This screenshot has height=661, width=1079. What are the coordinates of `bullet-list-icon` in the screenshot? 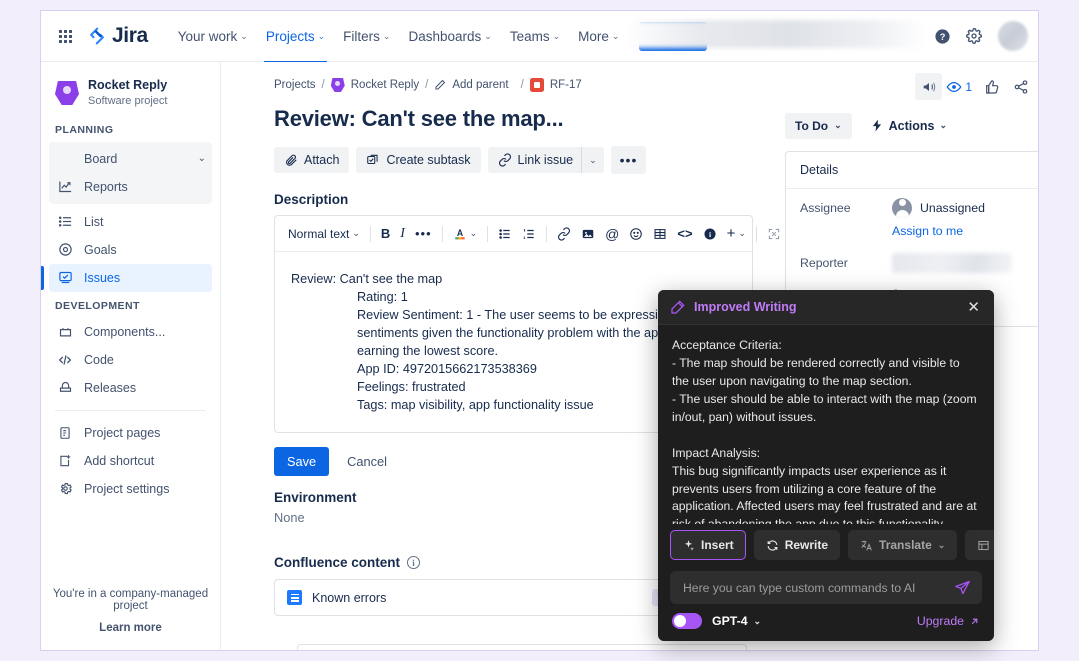 It's located at (505, 234).